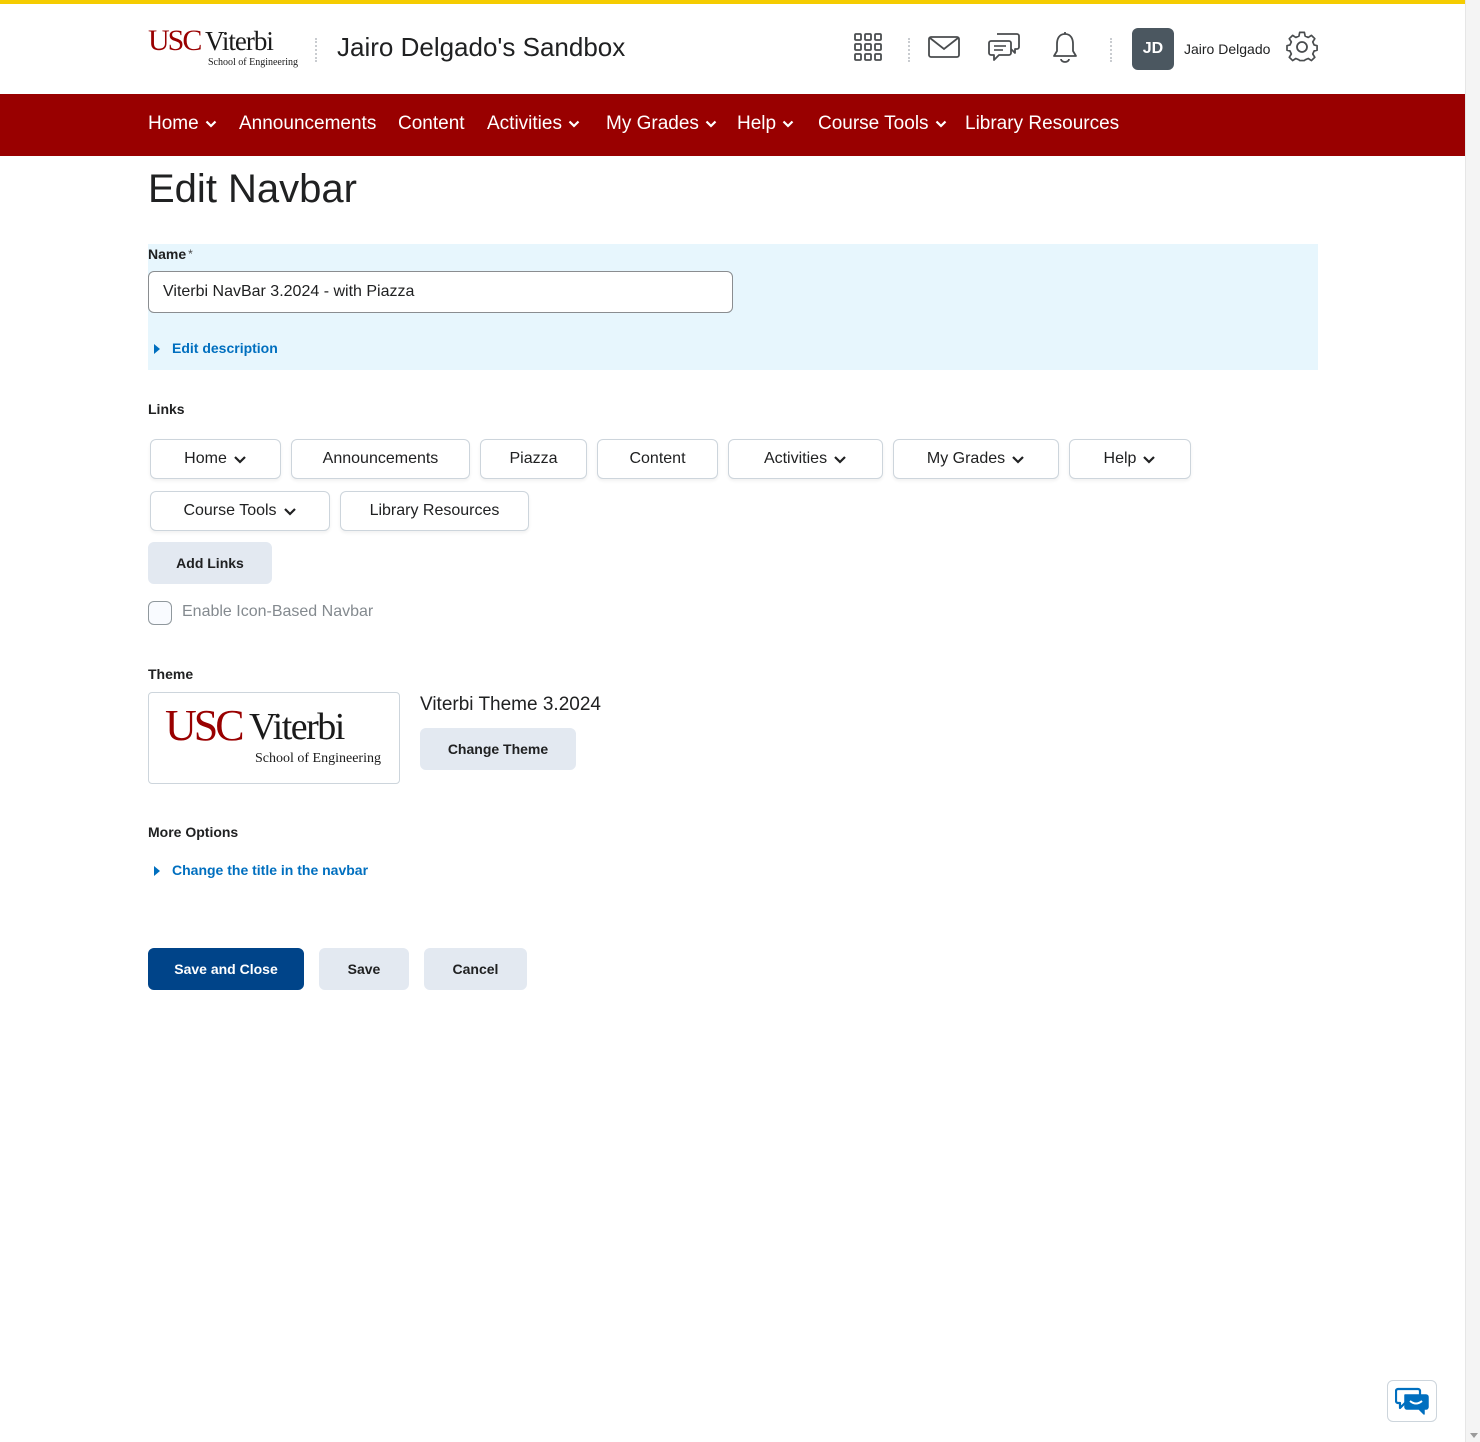 The height and width of the screenshot is (1442, 1480). Describe the element at coordinates (1120, 458) in the screenshot. I see `link-chip-label: Help` at that location.